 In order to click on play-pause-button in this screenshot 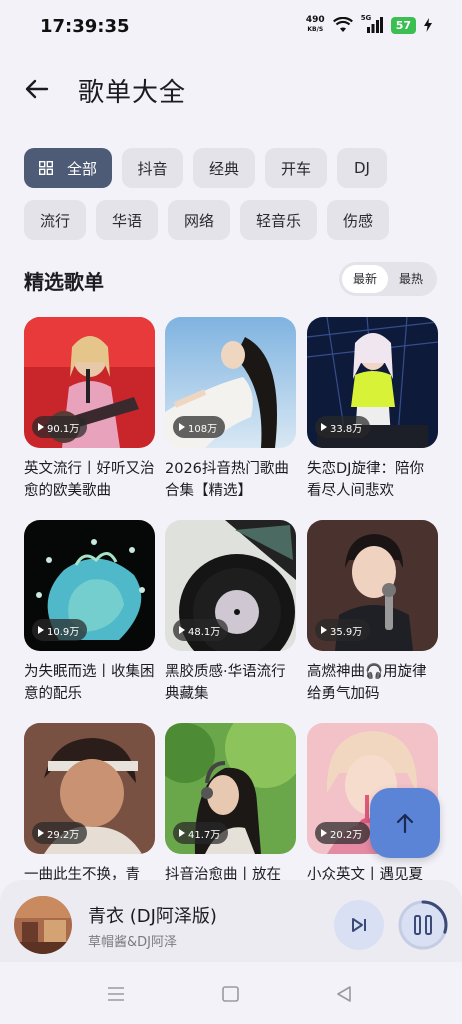, I will do `click(423, 925)`.